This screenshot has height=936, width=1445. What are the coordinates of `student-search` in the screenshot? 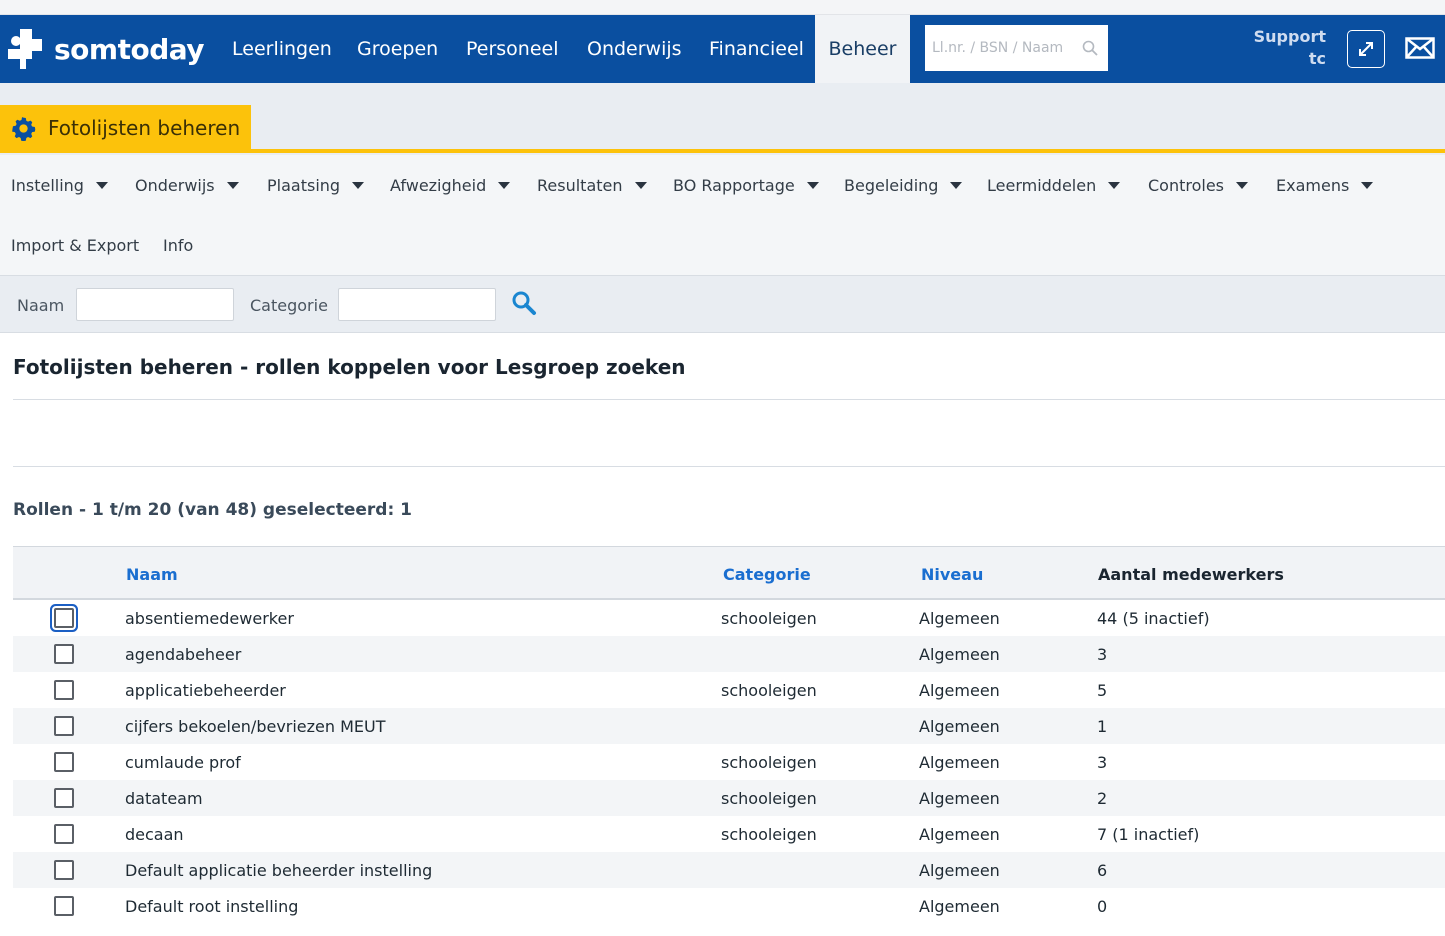 It's located at (1016, 48).